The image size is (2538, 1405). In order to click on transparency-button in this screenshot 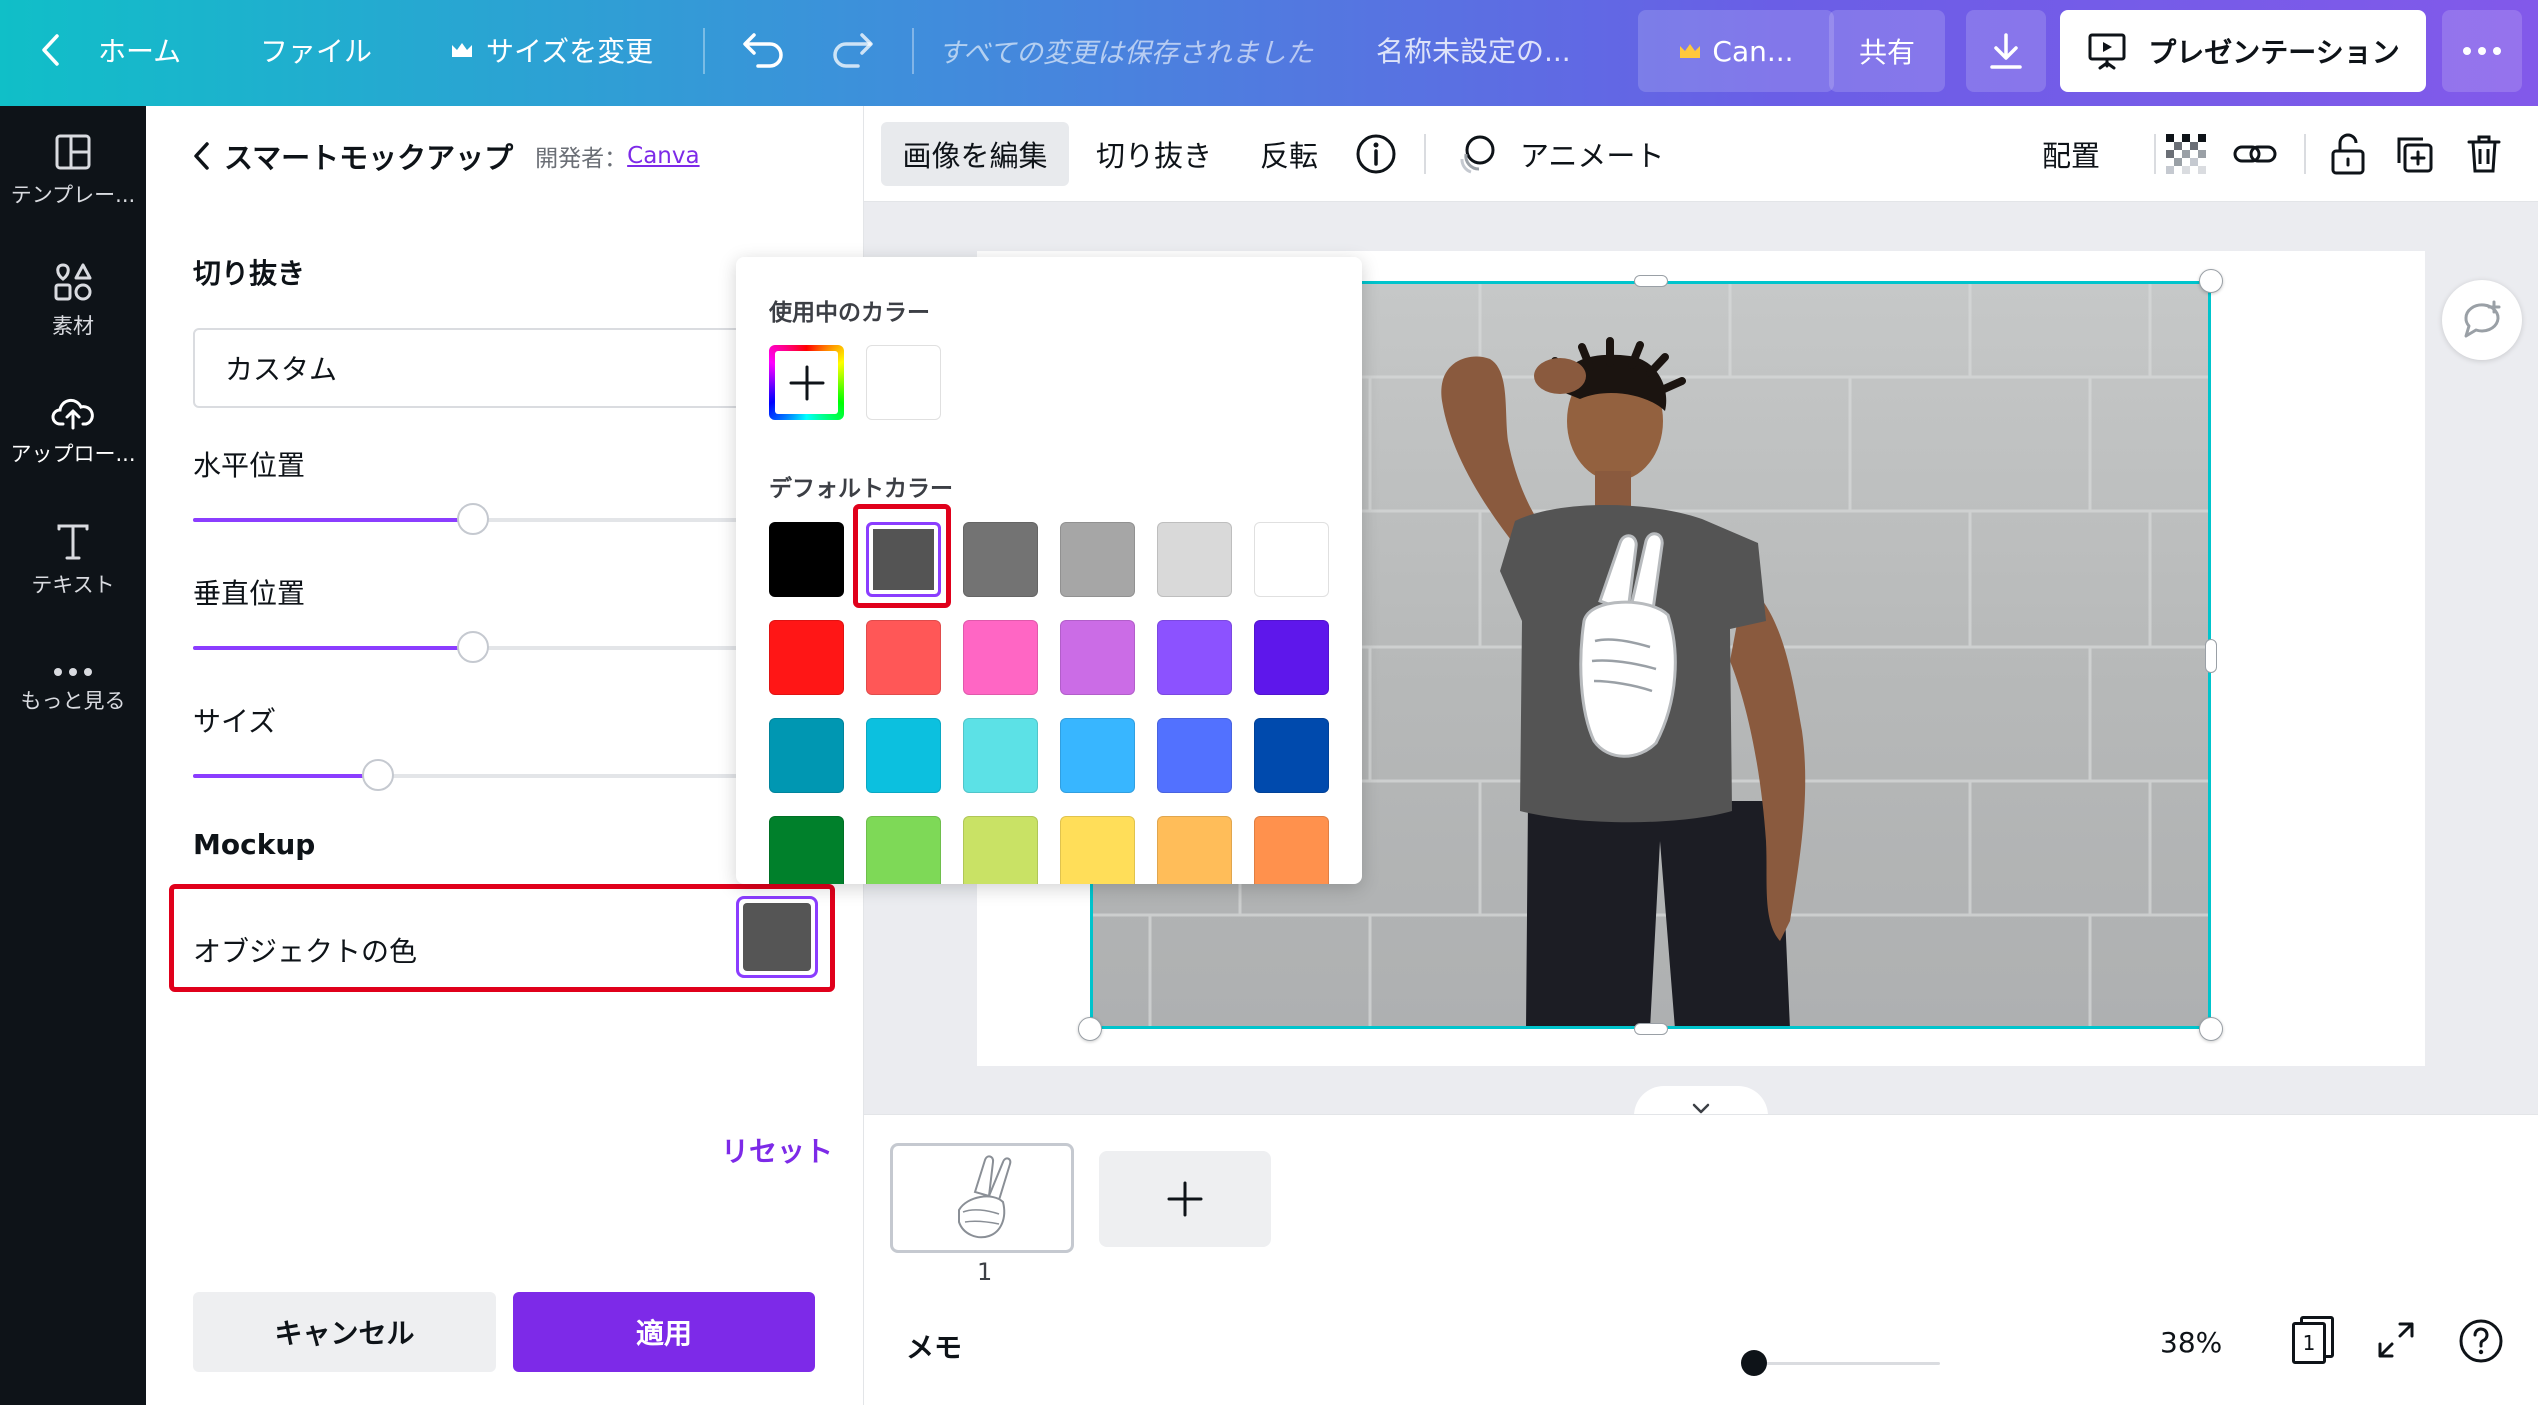, I will do `click(2186, 154)`.